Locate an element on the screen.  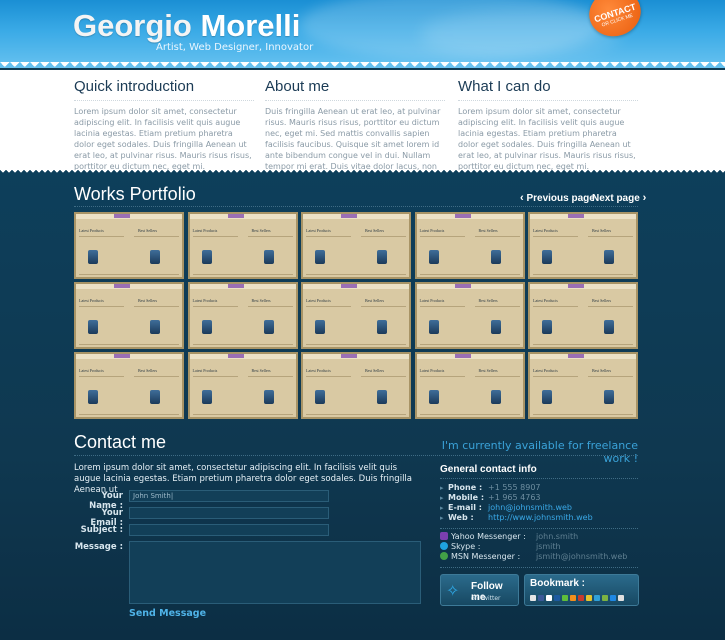
messenger-divider is located at coordinates (539, 528).